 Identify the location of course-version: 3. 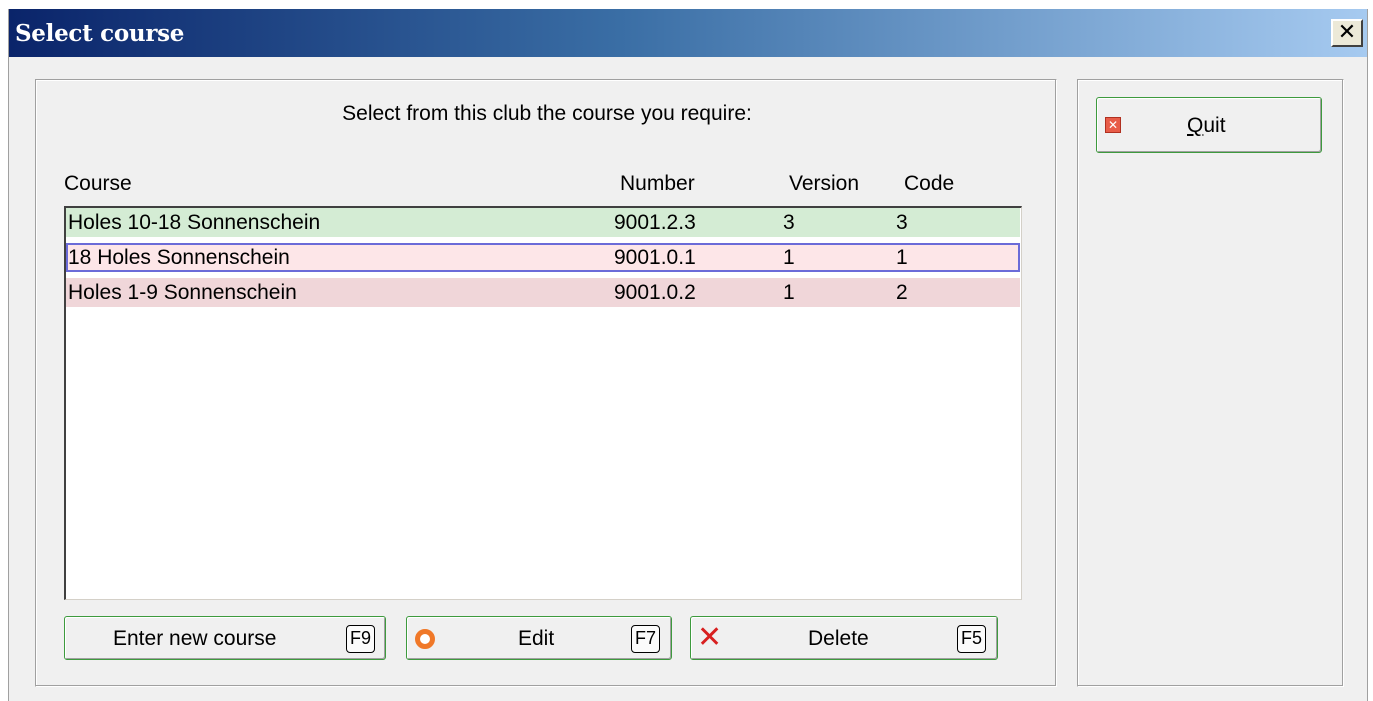
(789, 222).